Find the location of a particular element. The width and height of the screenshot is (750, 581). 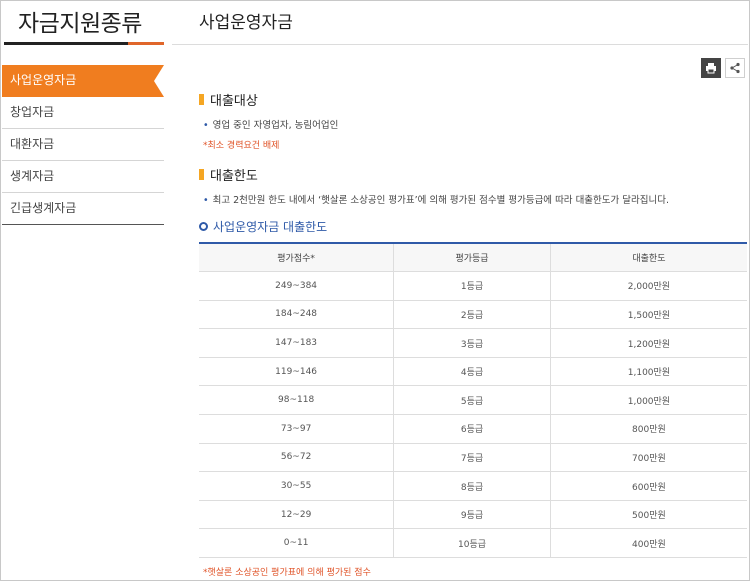

limit-cell: 400만원 is located at coordinates (648, 543).